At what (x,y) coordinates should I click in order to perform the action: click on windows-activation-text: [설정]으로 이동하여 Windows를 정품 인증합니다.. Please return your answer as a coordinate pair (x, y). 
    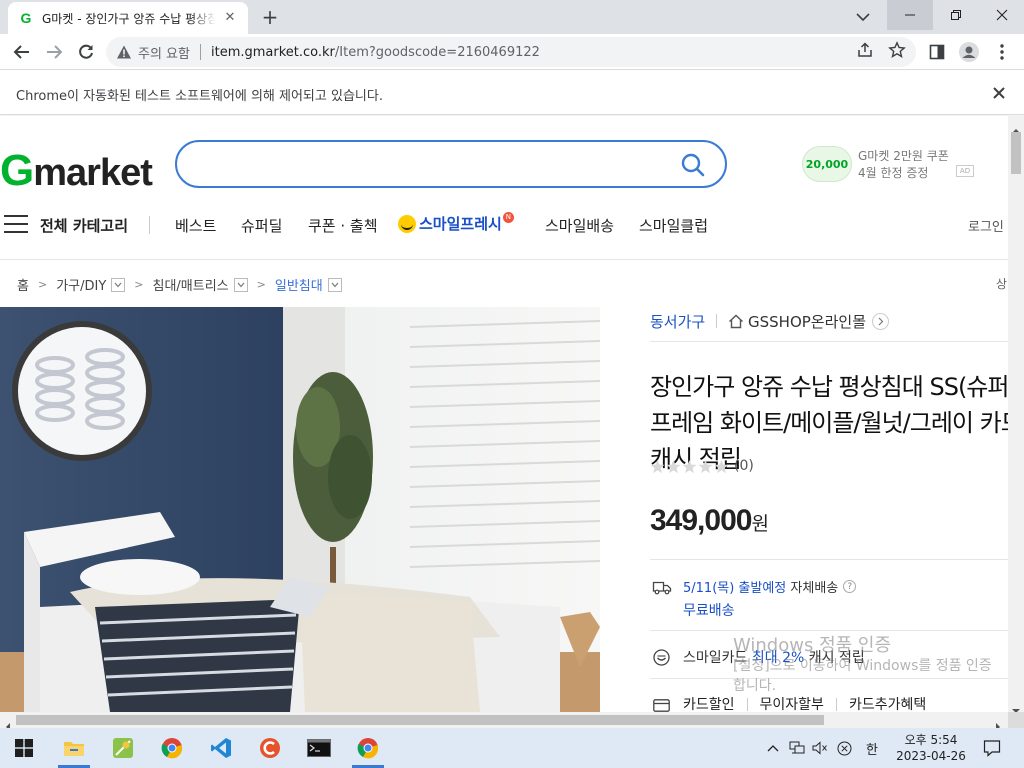
    Looking at the image, I should click on (862, 676).